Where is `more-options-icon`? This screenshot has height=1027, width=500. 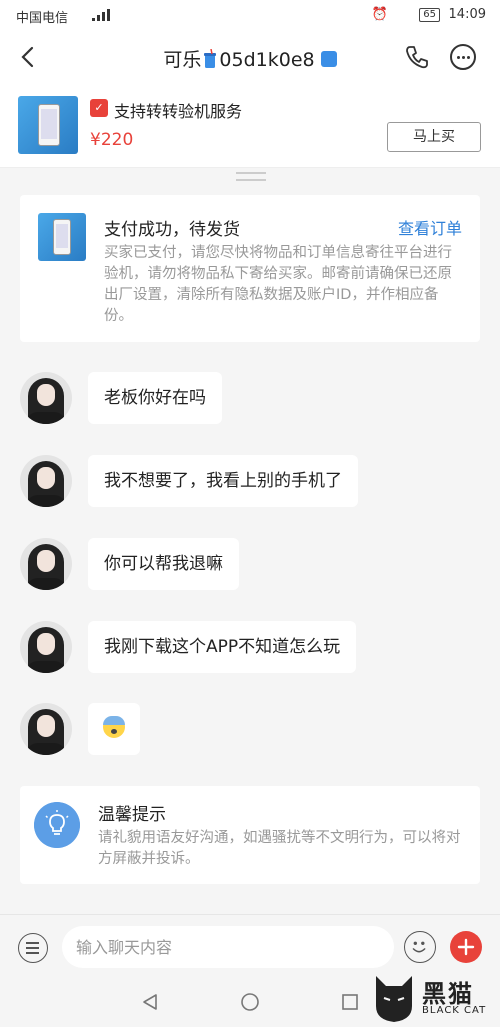
more-options-icon is located at coordinates (463, 57).